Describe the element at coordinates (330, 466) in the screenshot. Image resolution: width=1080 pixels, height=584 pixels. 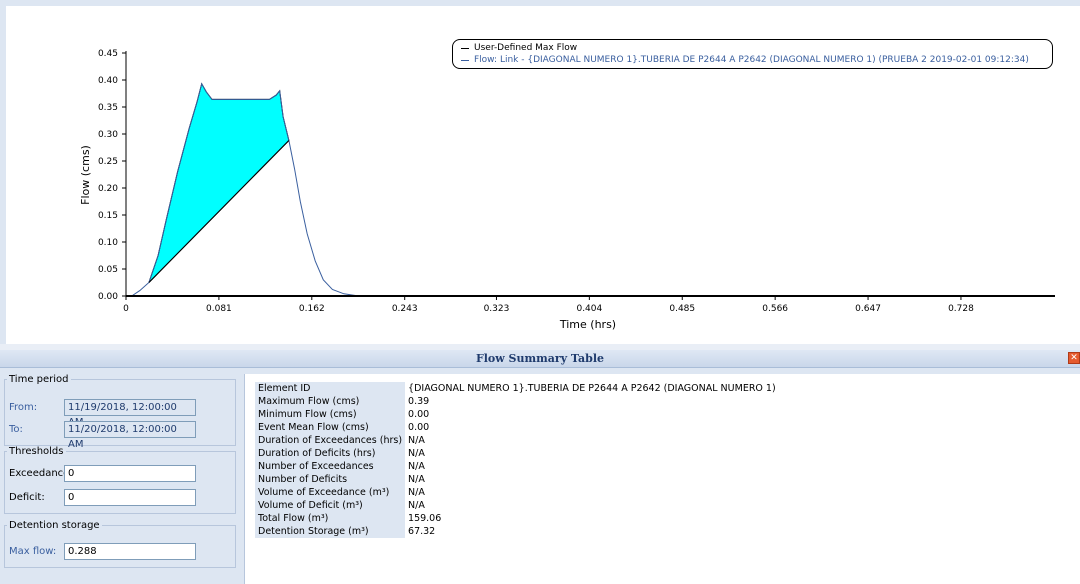
I see `summary-key: Number of Exceedances` at that location.